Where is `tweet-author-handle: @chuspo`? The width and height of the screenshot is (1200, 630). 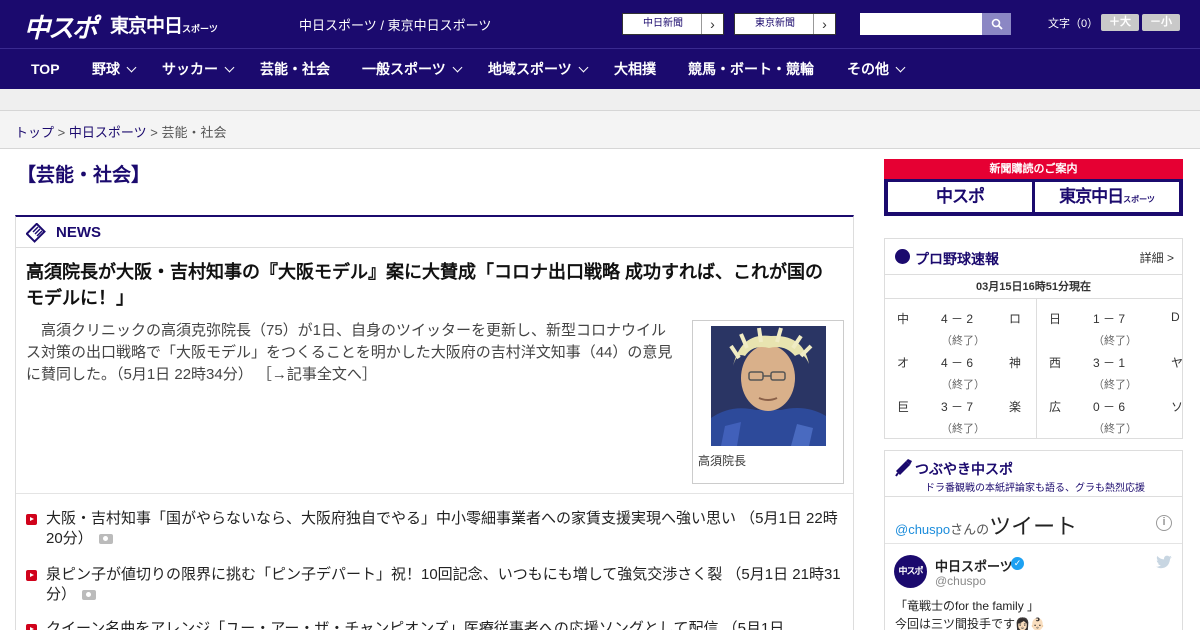 tweet-author-handle: @chuspo is located at coordinates (960, 581).